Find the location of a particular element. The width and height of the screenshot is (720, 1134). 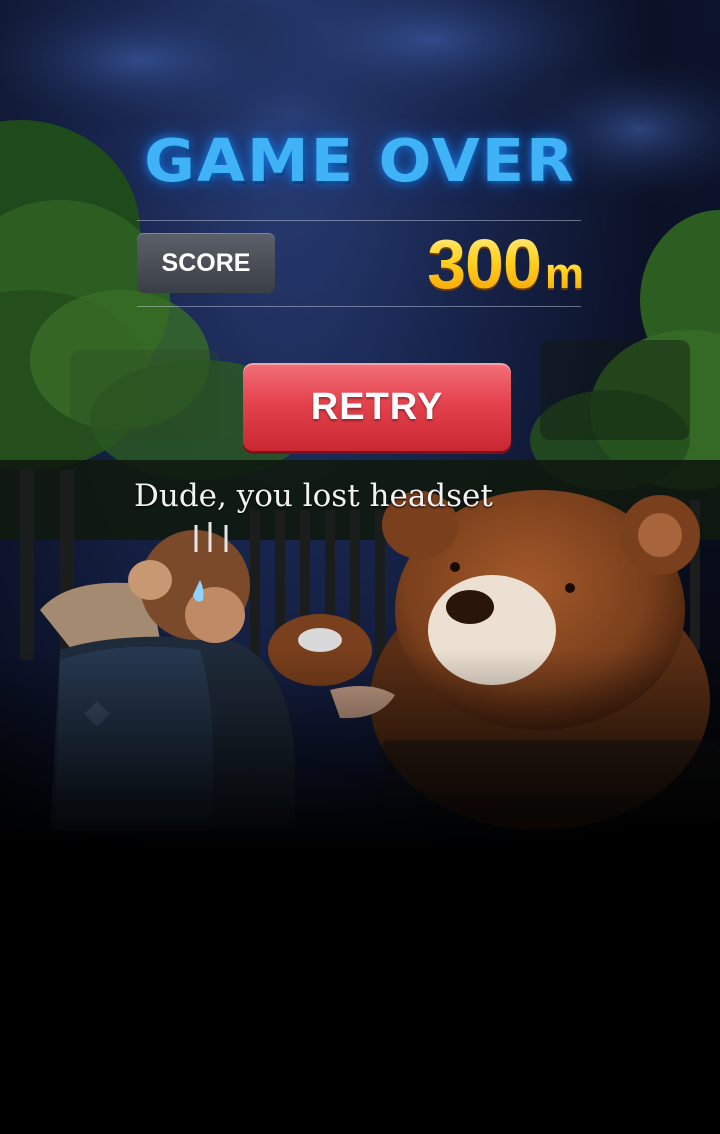

score-display: 300 m is located at coordinates (505, 264).